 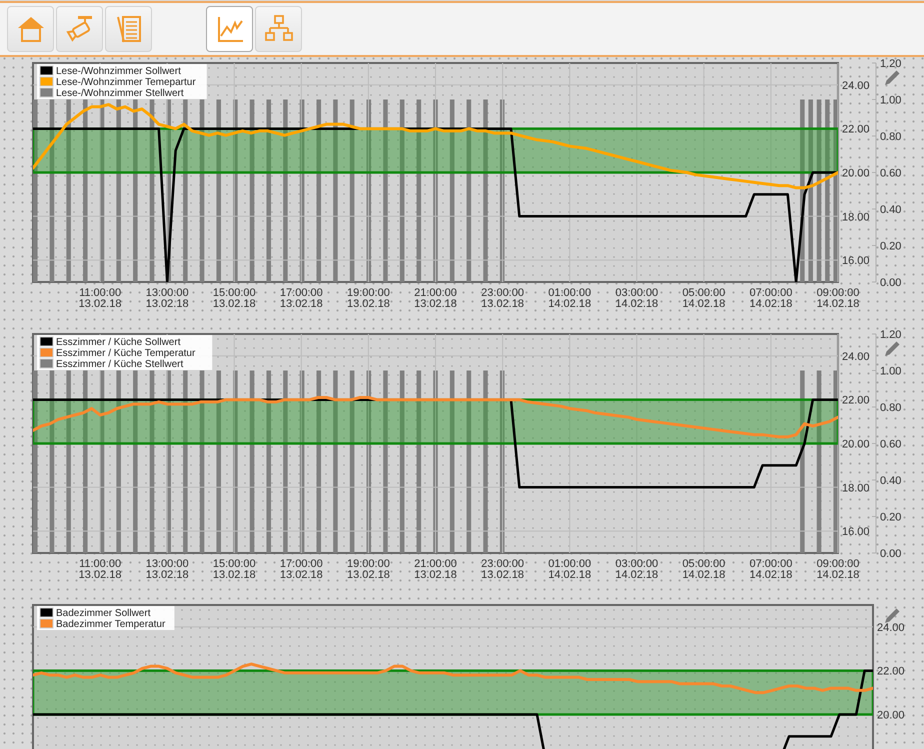 I want to click on legend-label: Badezimmer Temperatur, so click(x=111, y=624).